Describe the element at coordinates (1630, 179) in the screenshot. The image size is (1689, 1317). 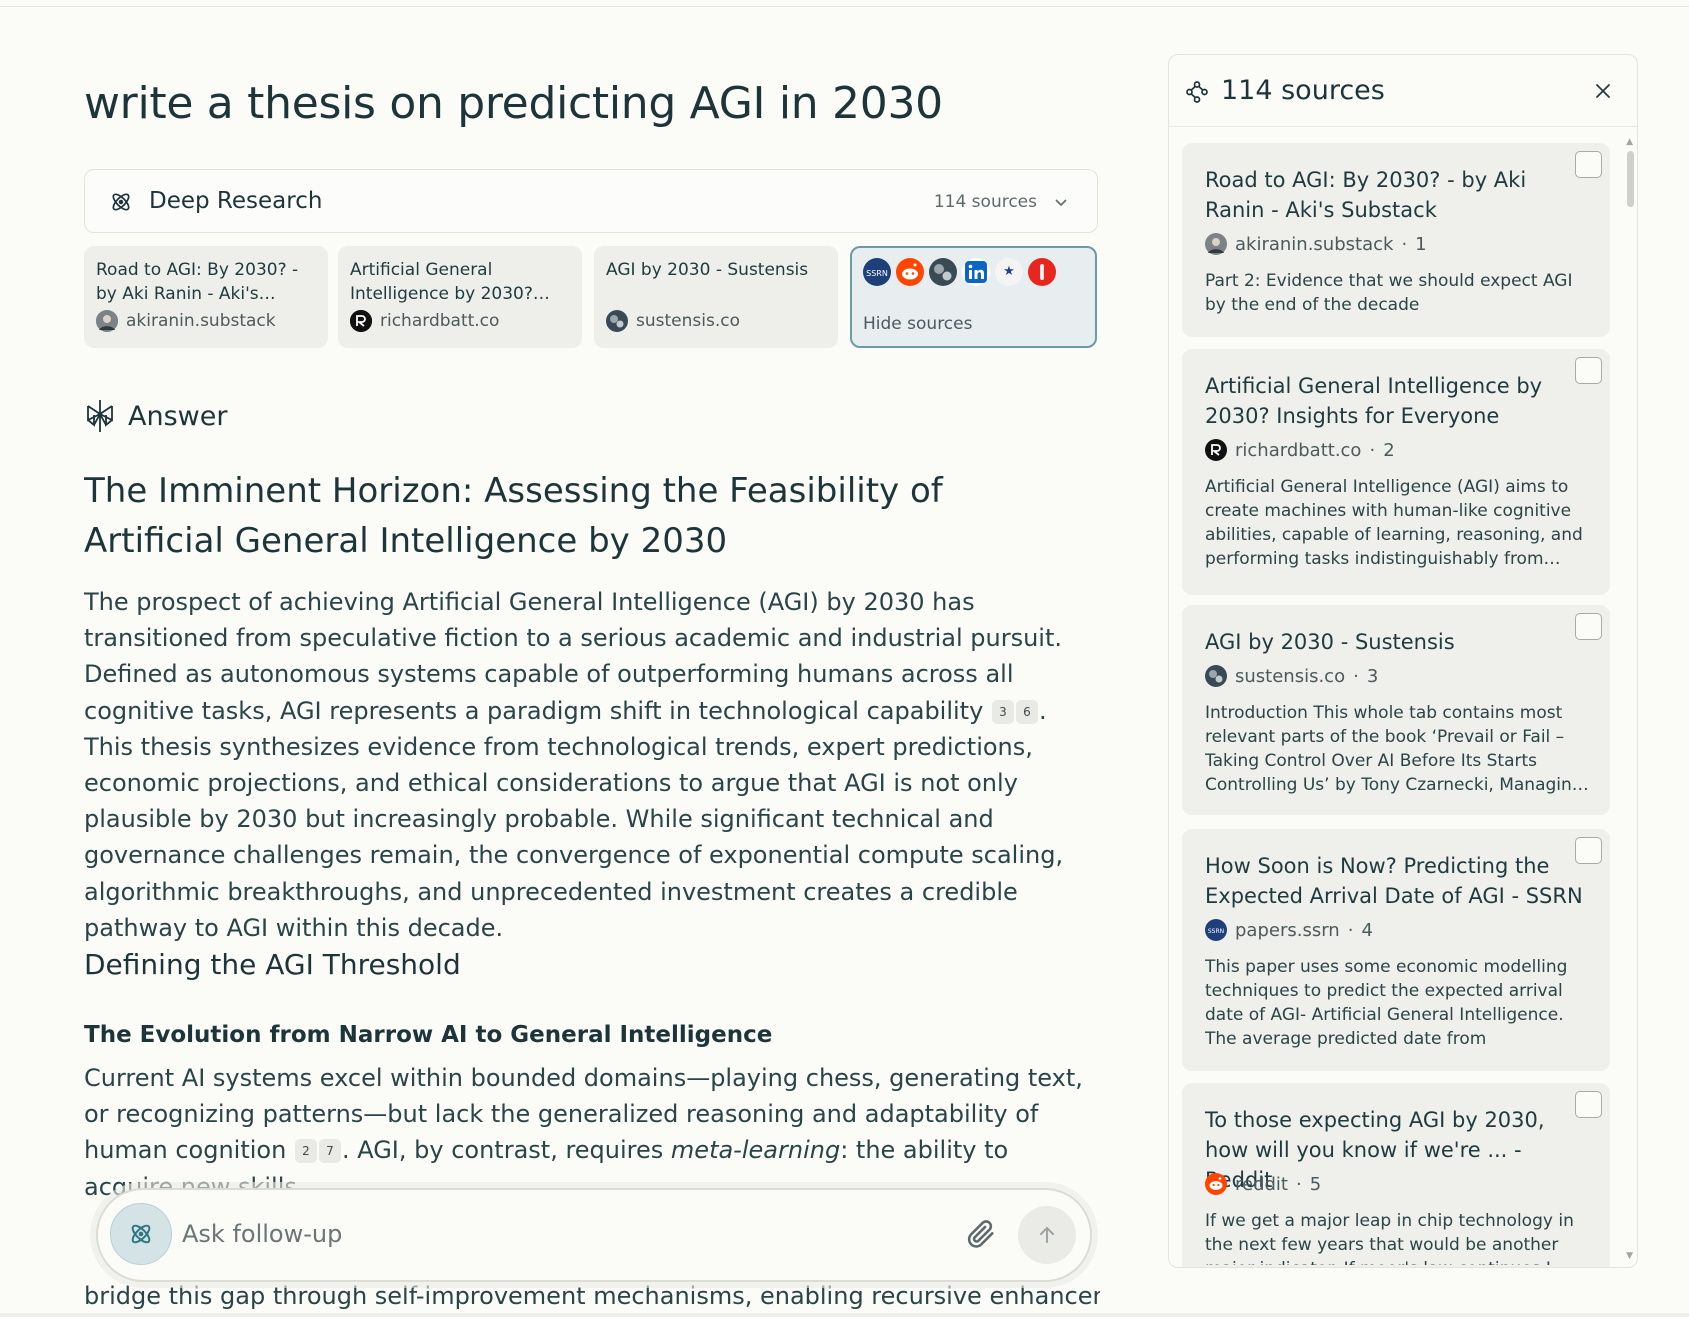
I see `scrollbar-thumb` at that location.